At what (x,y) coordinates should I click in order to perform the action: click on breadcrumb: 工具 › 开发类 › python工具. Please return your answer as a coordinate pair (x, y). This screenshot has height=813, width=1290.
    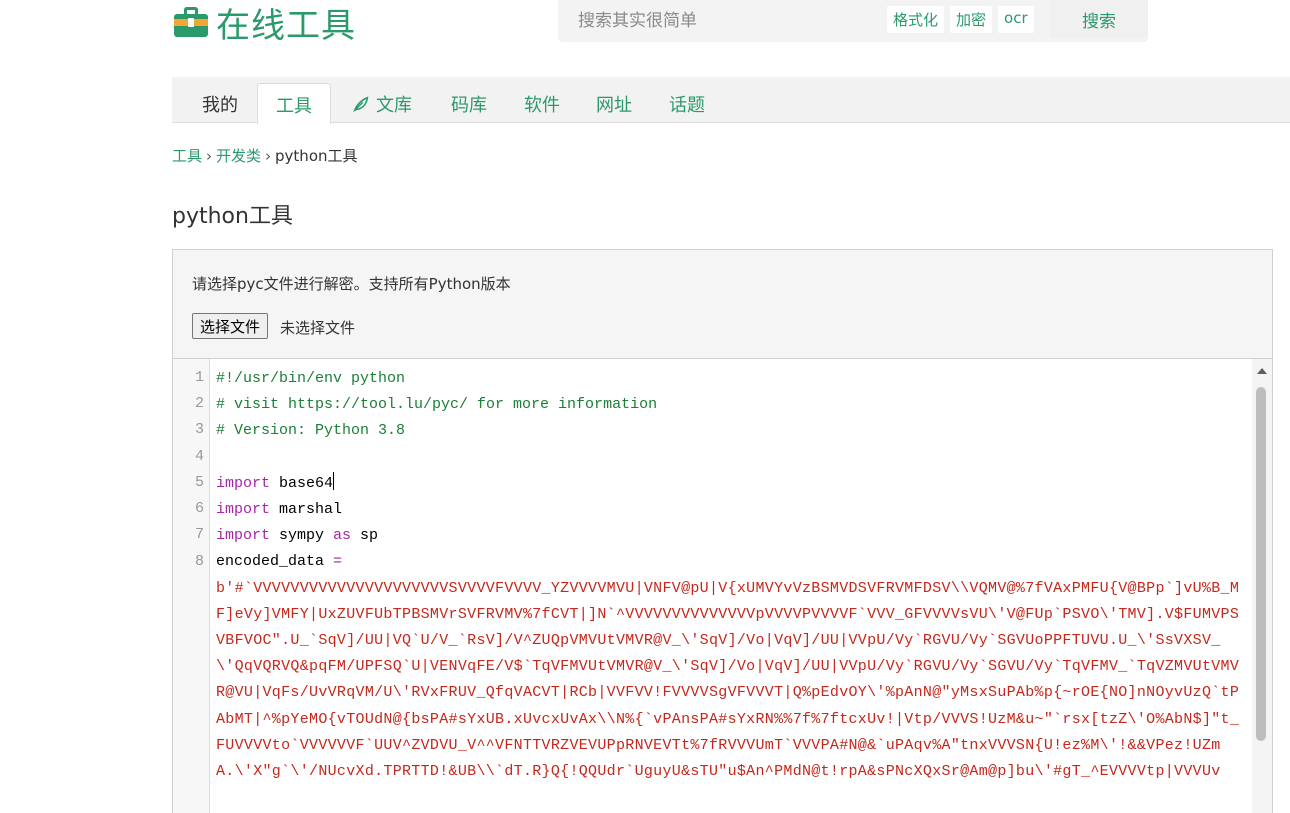
    Looking at the image, I should click on (265, 155).